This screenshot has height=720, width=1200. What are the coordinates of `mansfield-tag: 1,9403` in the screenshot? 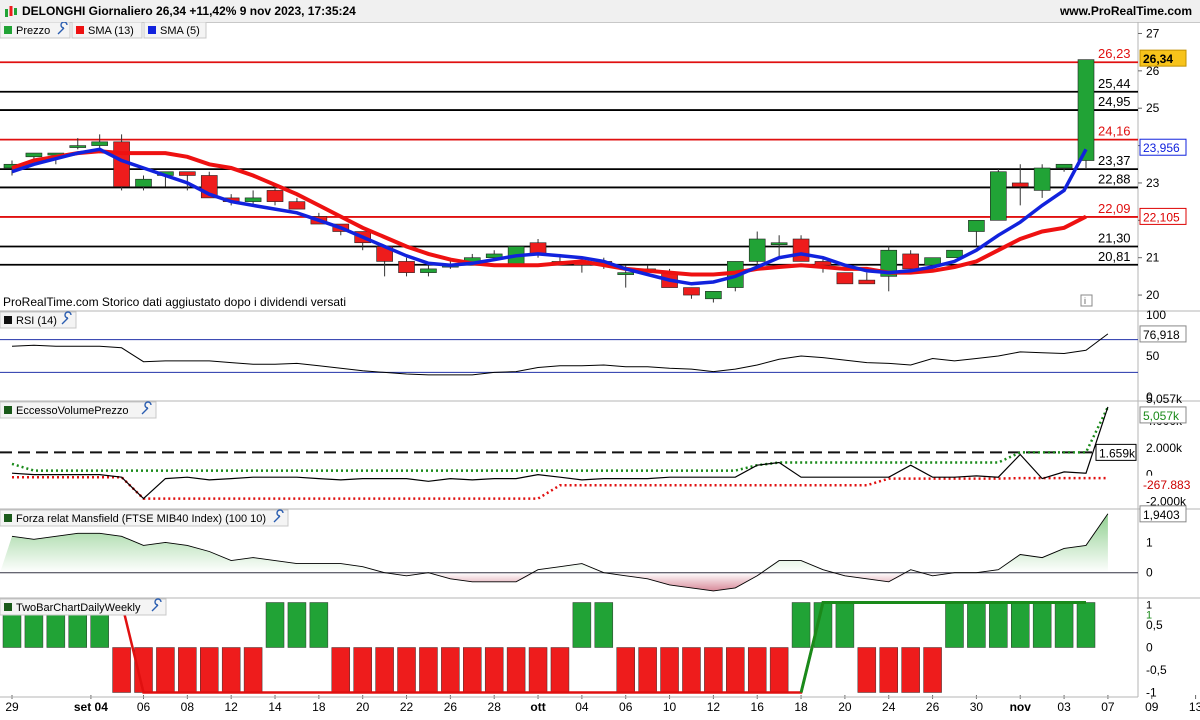 It's located at (1161, 515).